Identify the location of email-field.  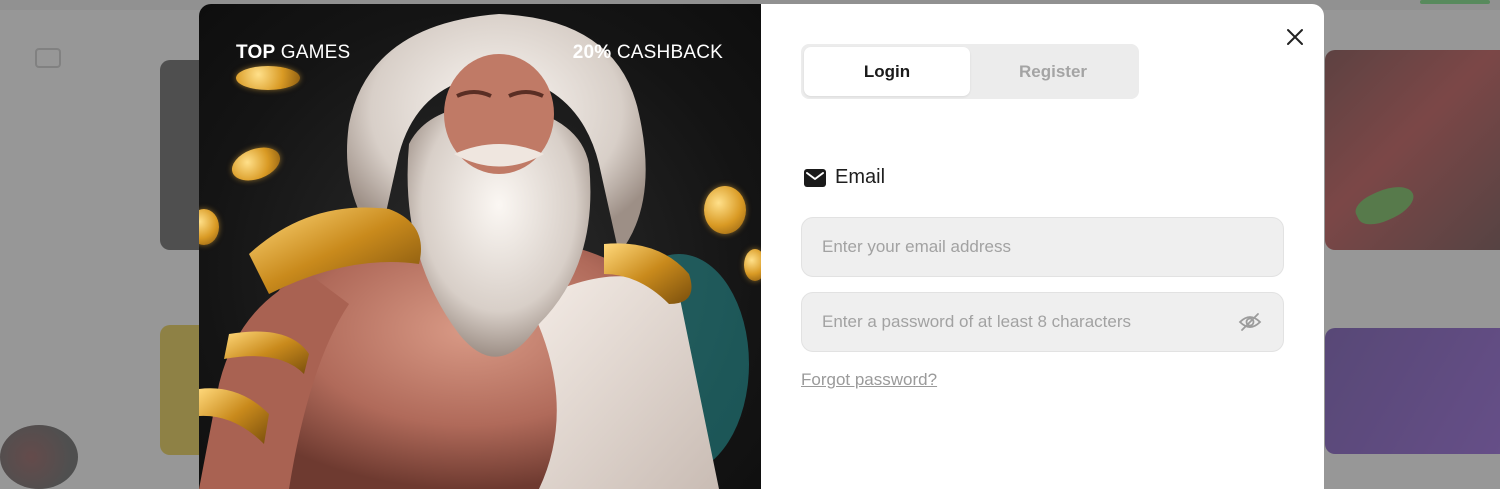
(1042, 247).